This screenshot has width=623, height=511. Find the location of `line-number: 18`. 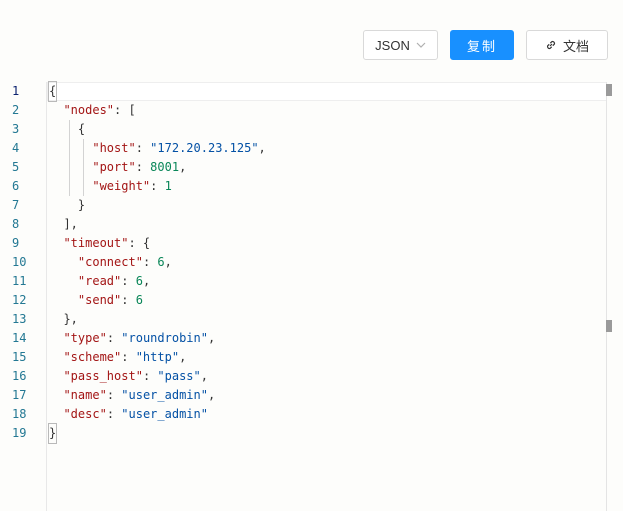

line-number: 18 is located at coordinates (19, 414).